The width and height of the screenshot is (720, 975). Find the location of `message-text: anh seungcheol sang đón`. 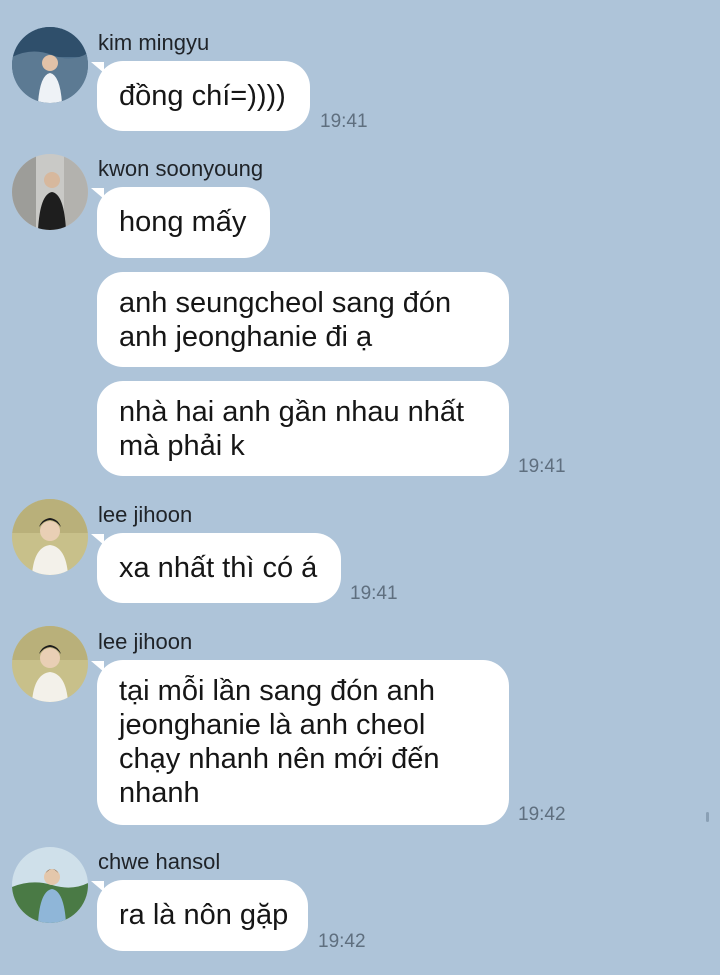

message-text: anh seungcheol sang đón is located at coordinates (285, 303).